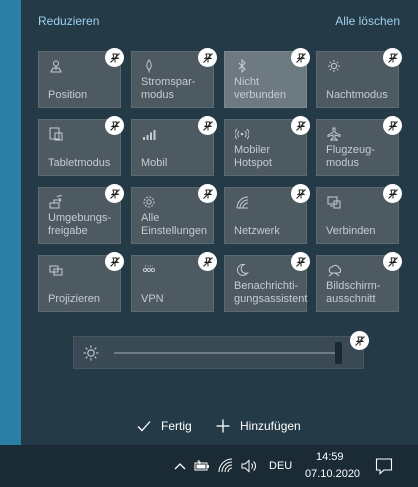 The height and width of the screenshot is (487, 418). I want to click on brightness-thumb, so click(338, 353).